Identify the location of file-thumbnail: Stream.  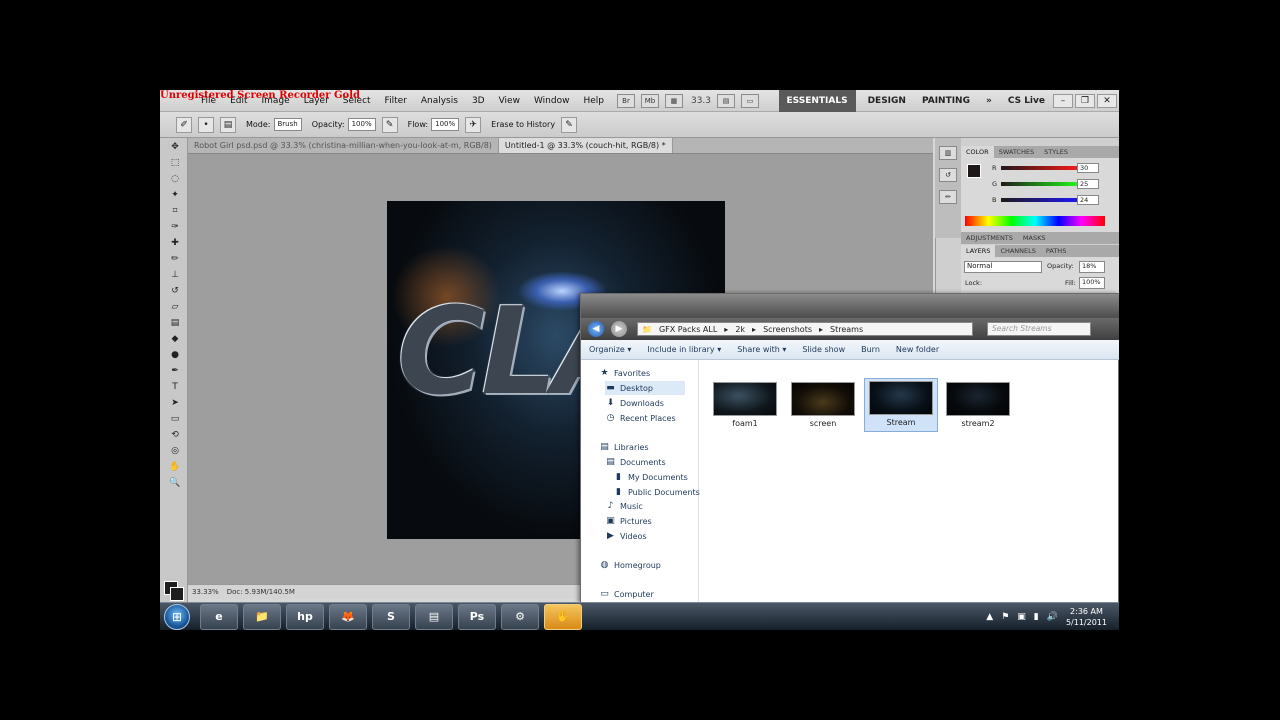
(901, 405).